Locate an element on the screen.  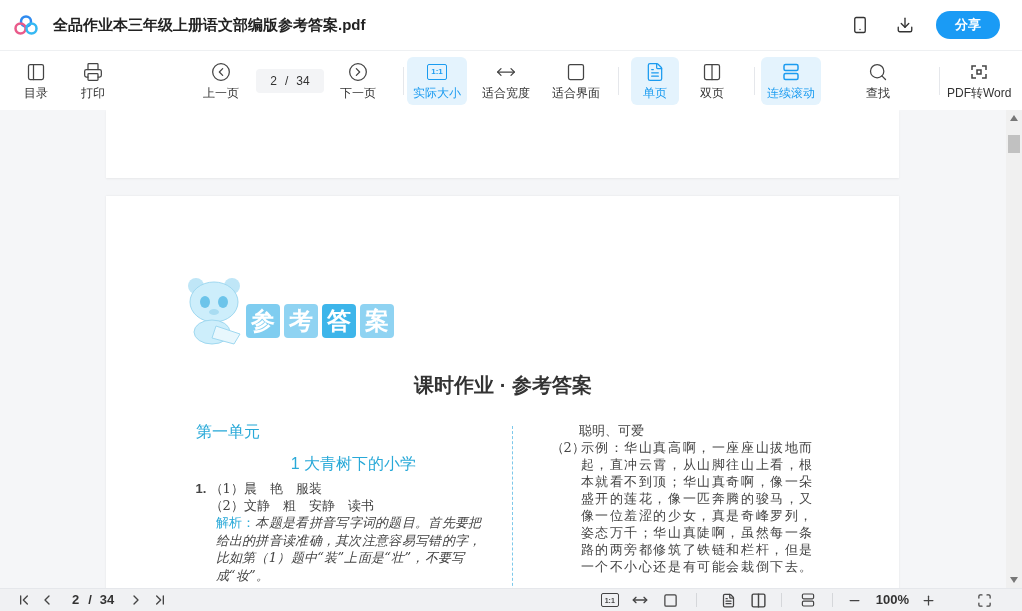
page-number-field: 2 / 34 is located at coordinates (290, 80).